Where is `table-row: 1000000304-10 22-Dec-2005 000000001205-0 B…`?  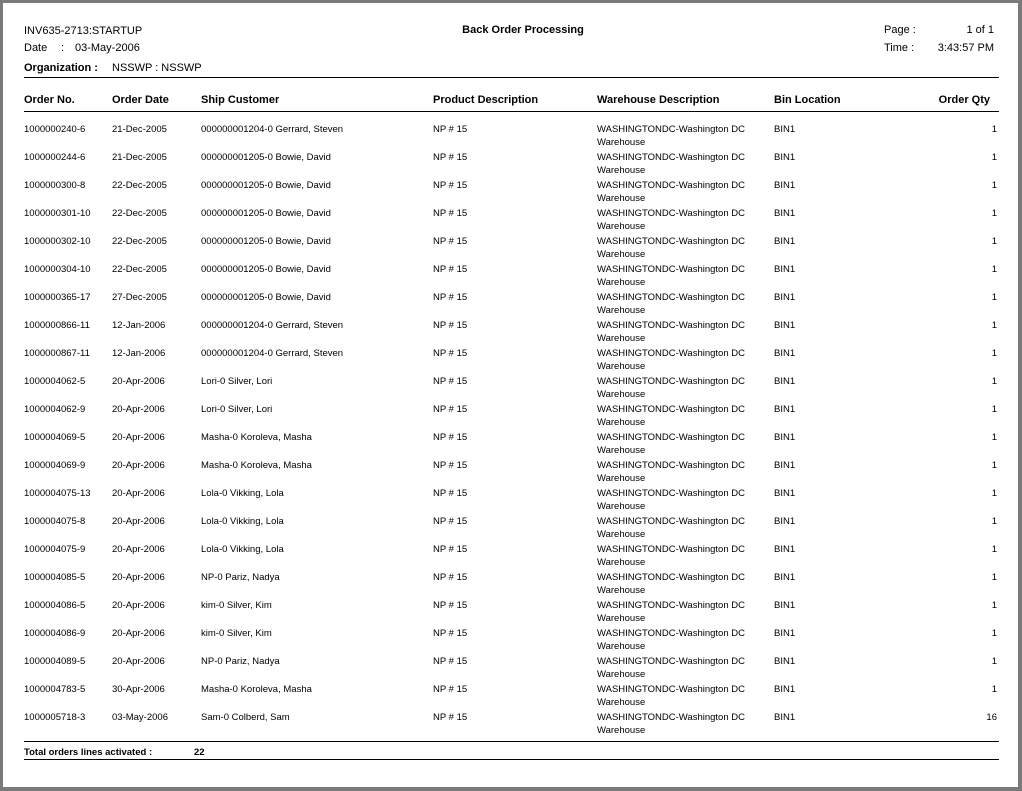
table-row: 1000000304-10 22-Dec-2005 000000001205-0 B… is located at coordinates (512, 278).